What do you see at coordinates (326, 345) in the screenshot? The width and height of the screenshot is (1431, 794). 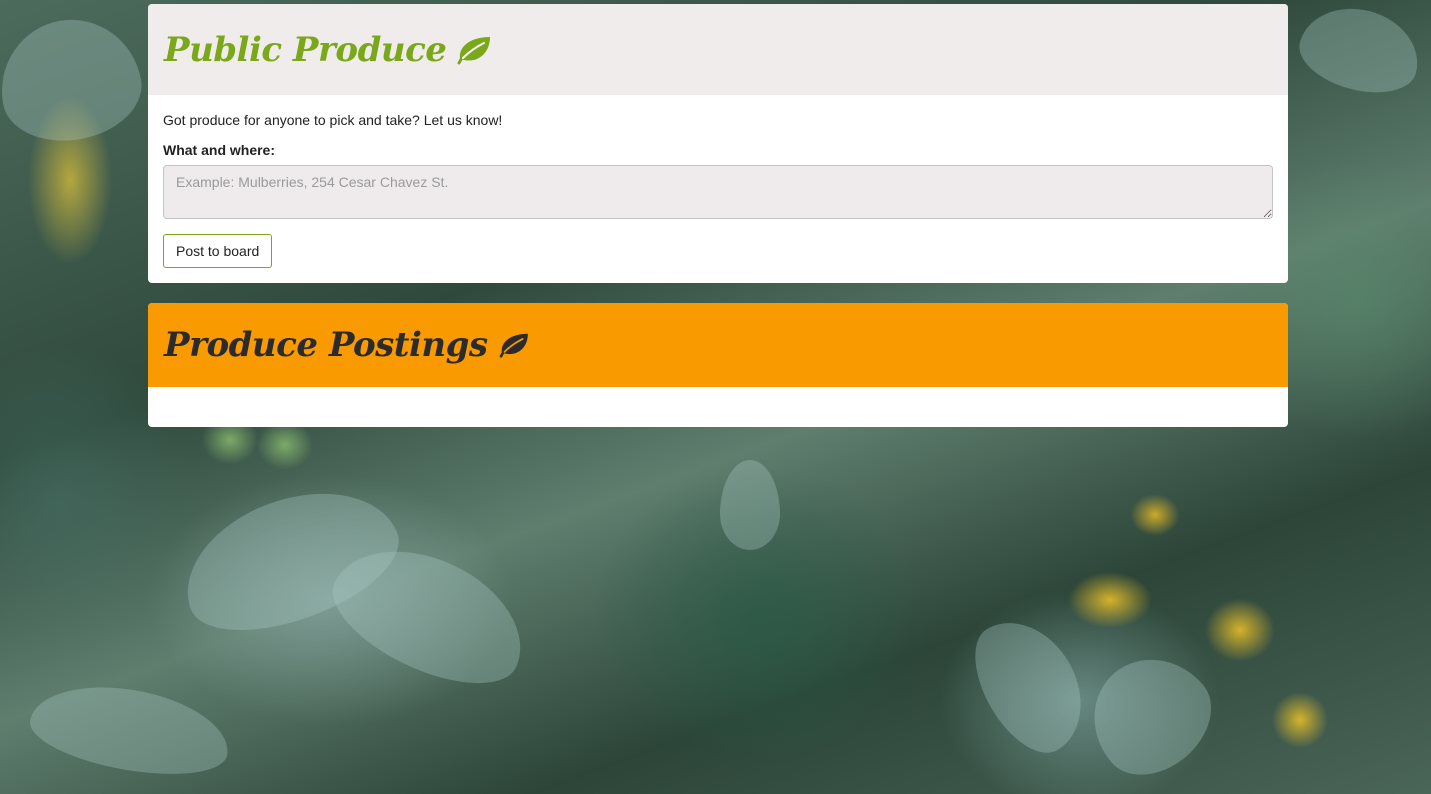 I see `postings-title-text: Produce Postings` at bounding box center [326, 345].